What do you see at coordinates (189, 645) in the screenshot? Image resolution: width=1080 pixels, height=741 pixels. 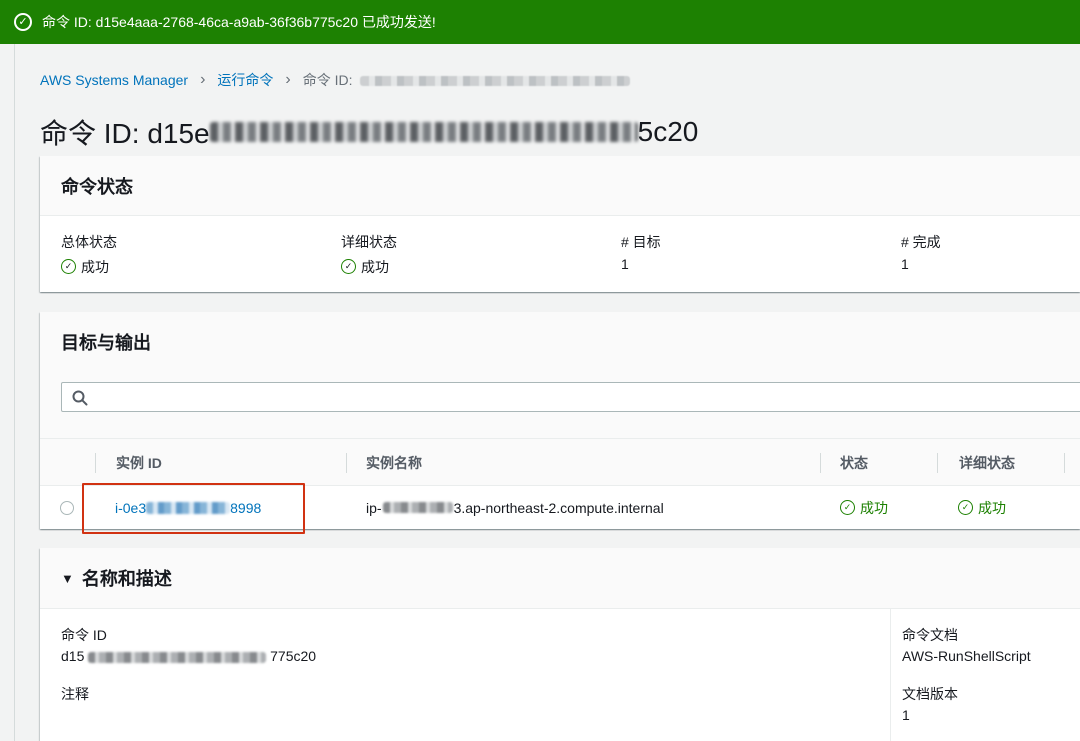 I see `command-id-field: 命令 ID d15 775c20` at bounding box center [189, 645].